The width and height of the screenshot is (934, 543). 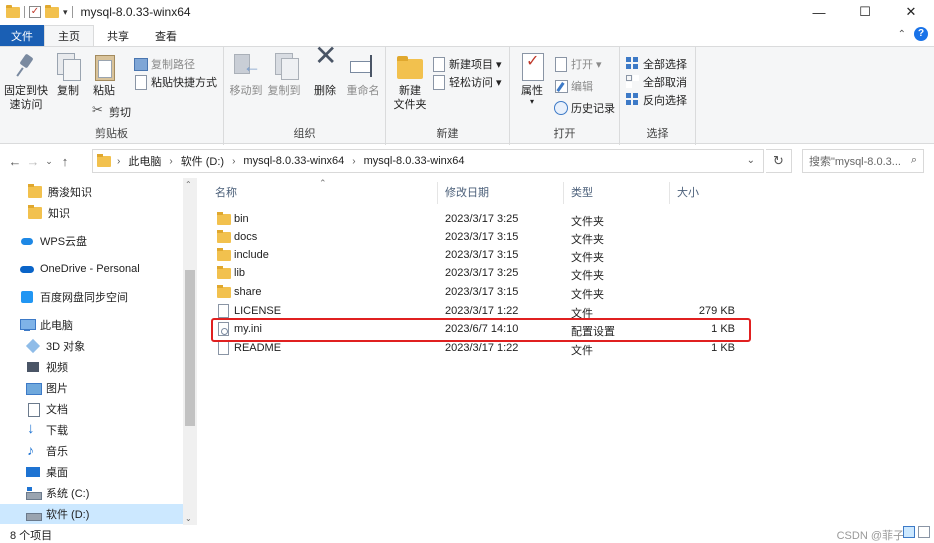 I want to click on file-row-docs: docs 2023/3/17 3:15 文件夹, so click(x=474, y=238).